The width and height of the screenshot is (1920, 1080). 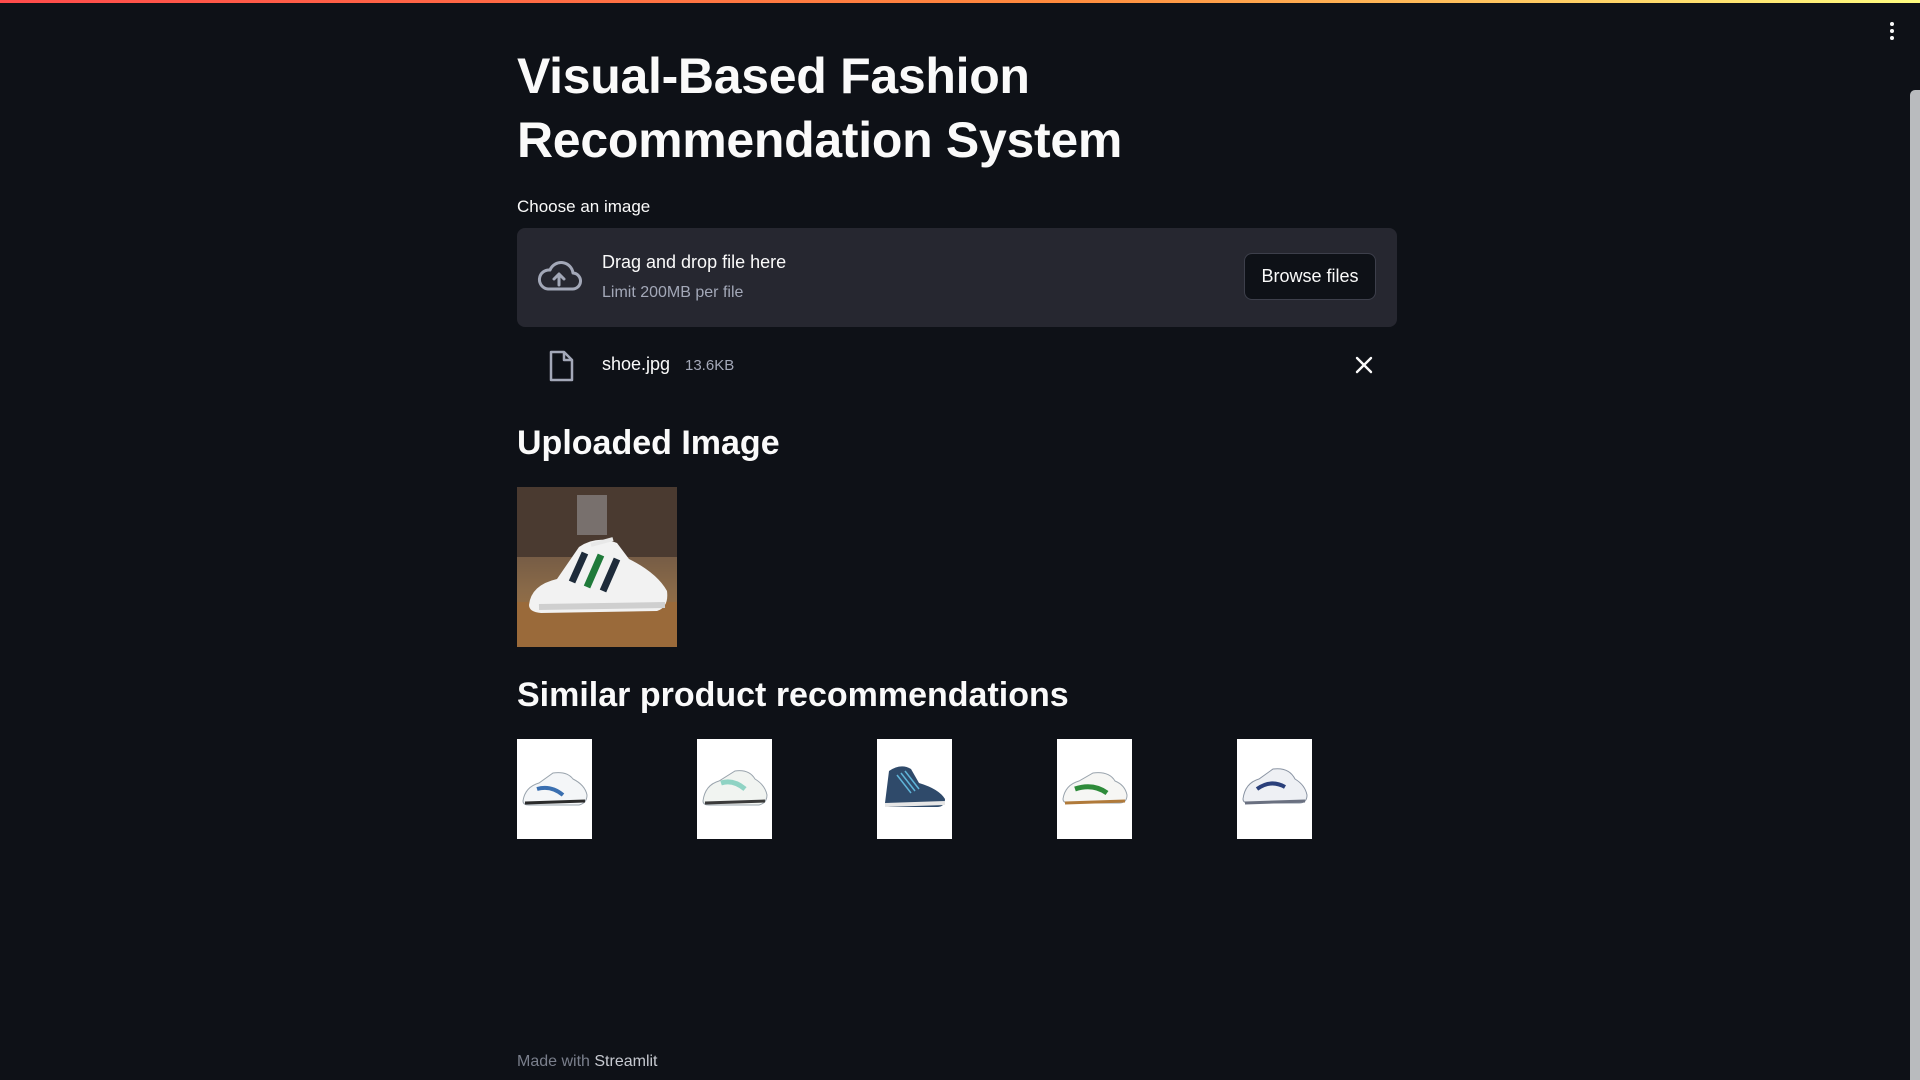 I want to click on file-uploader-label: Choose an image, so click(x=584, y=206).